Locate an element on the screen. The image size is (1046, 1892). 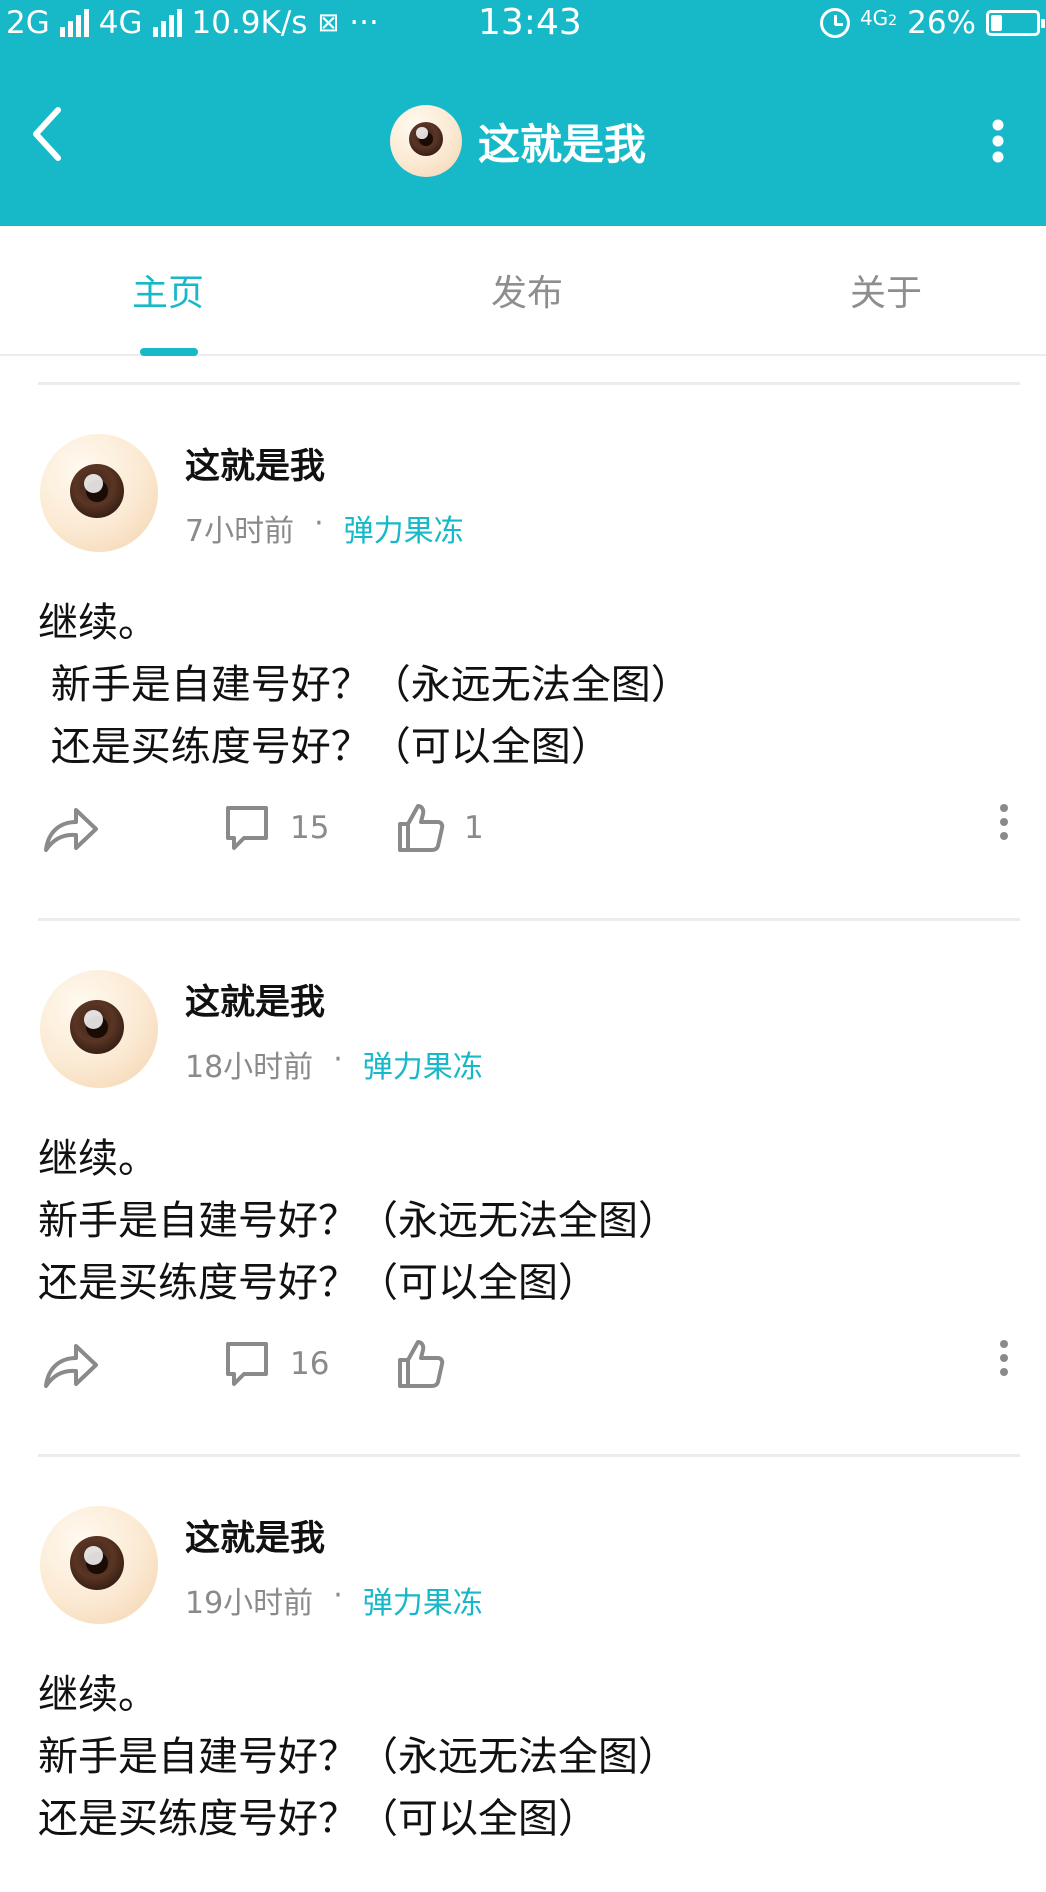
status-bar: 2G 4G 10.9K/s ⊠ ··· 13:43 4G2 26% is located at coordinates (523, 23).